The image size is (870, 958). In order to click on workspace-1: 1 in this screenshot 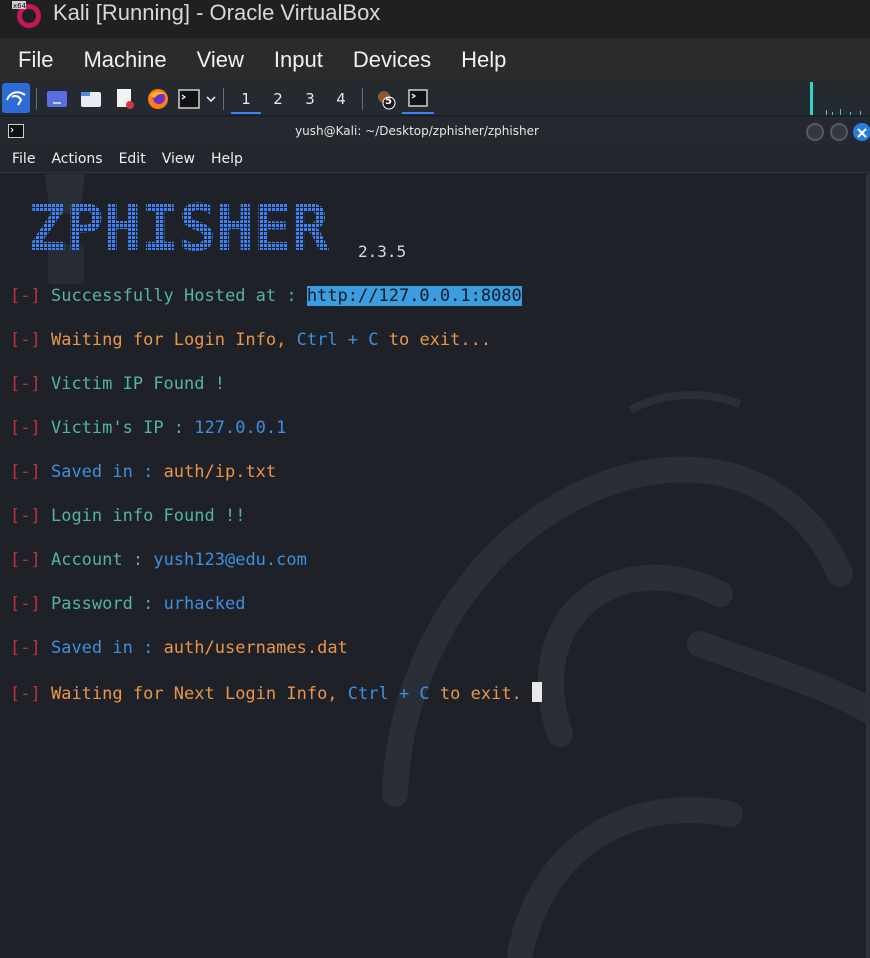, I will do `click(246, 99)`.